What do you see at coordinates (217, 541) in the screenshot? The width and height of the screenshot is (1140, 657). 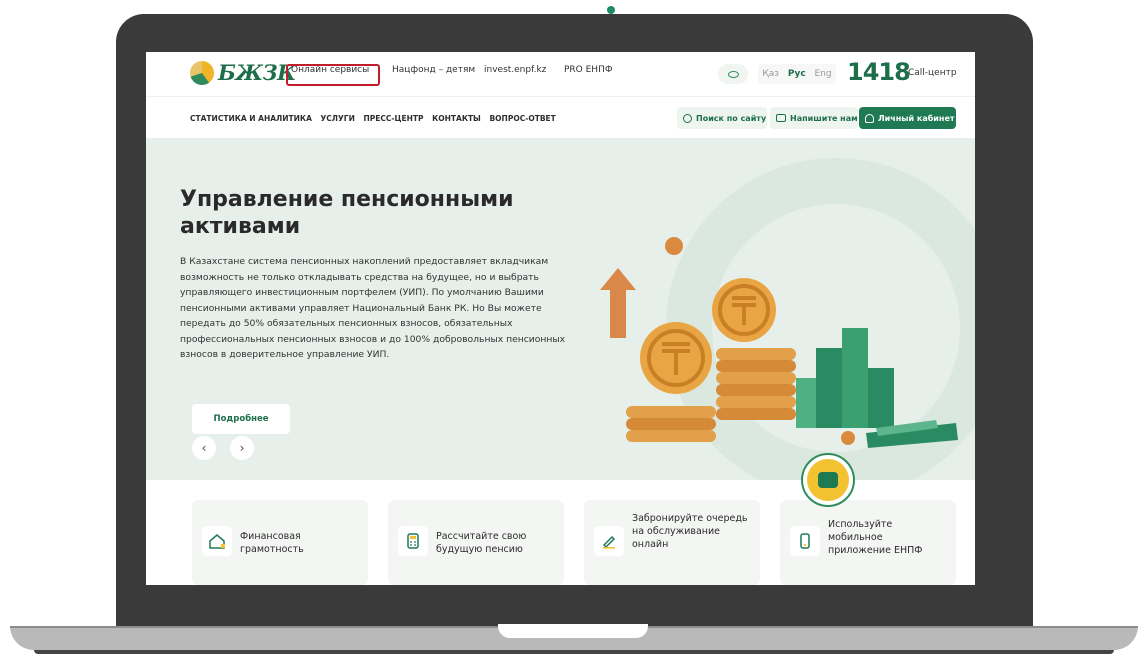 I see `house-icon` at bounding box center [217, 541].